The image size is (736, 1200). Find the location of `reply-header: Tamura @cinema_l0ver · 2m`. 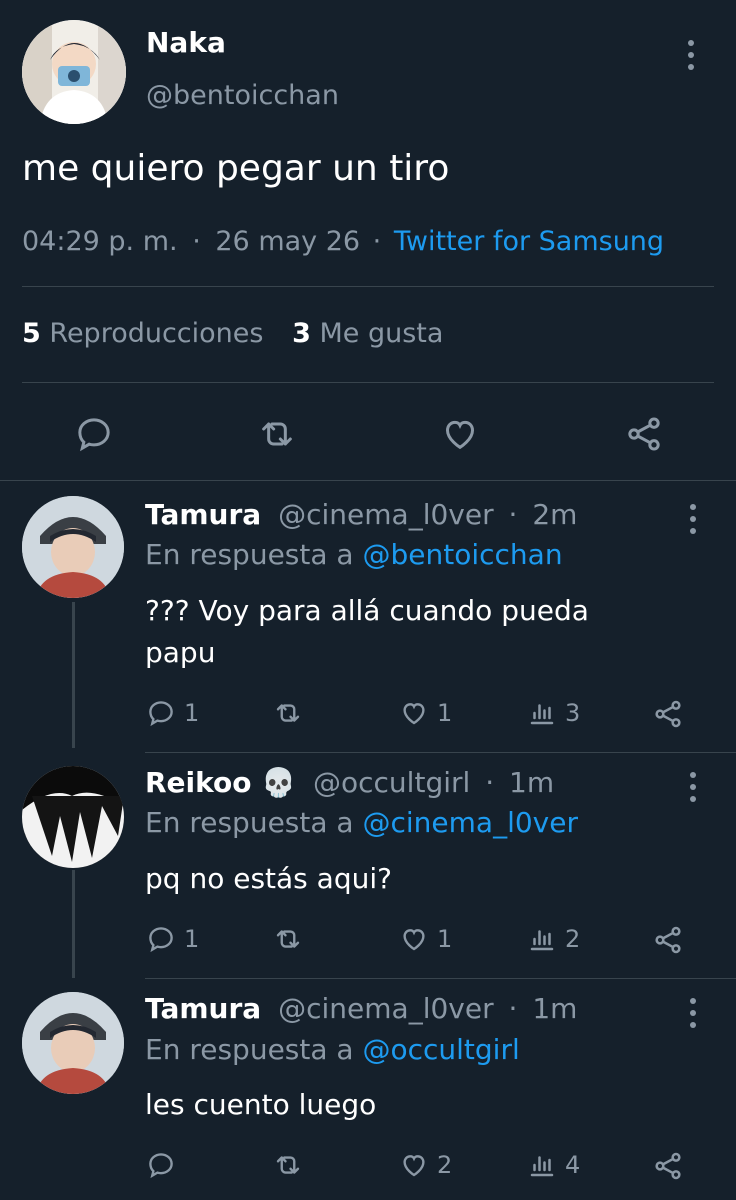

reply-header: Tamura @cinema_l0ver · 2m is located at coordinates (361, 514).